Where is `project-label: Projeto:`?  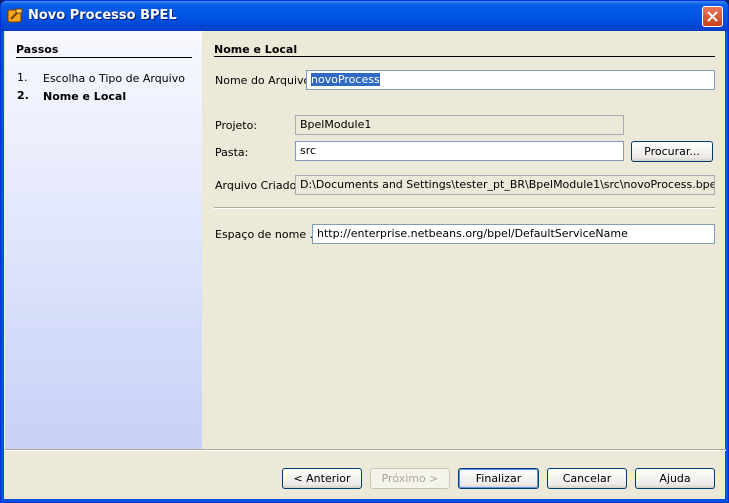
project-label: Projeto: is located at coordinates (236, 125).